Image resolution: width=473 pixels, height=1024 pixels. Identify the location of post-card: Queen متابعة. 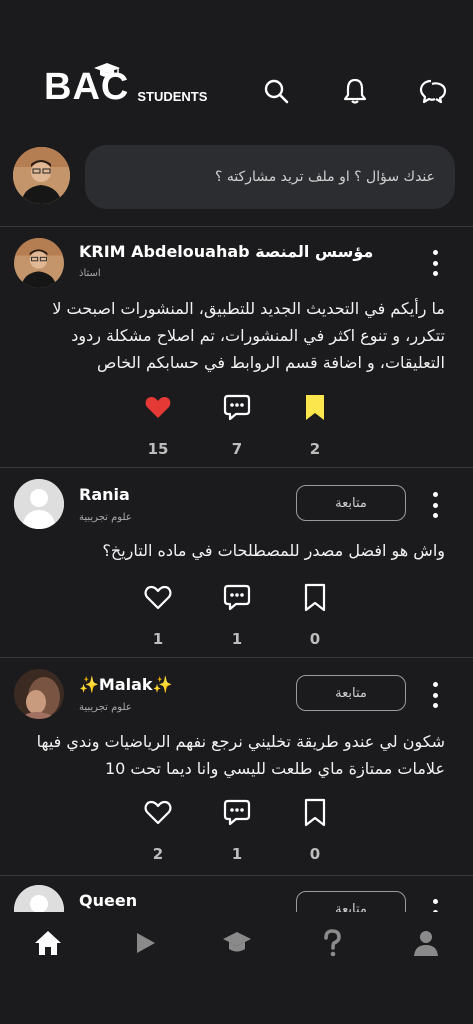
(236, 893).